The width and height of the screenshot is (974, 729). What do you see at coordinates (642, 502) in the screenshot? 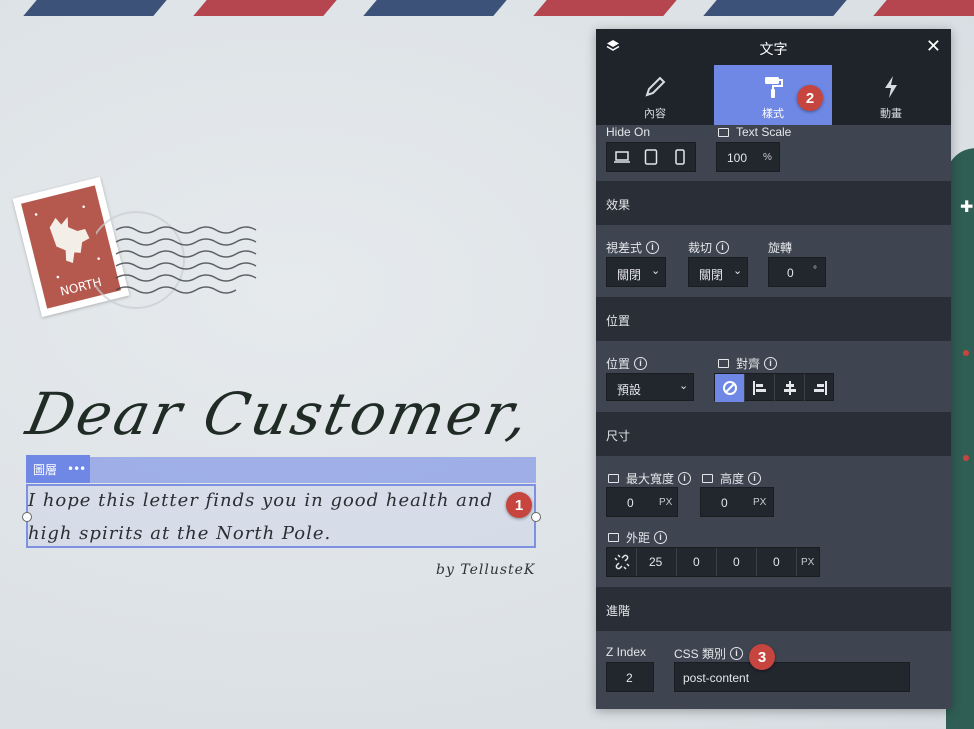
I see `max-width-input: 0 PX` at bounding box center [642, 502].